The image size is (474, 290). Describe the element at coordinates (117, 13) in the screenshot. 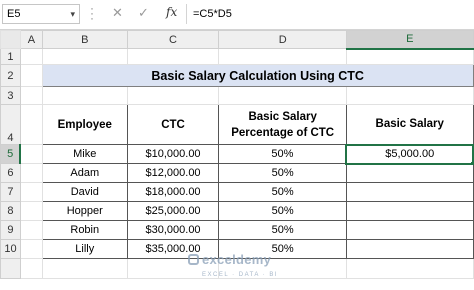

I see `cancel-icon: ✕` at that location.